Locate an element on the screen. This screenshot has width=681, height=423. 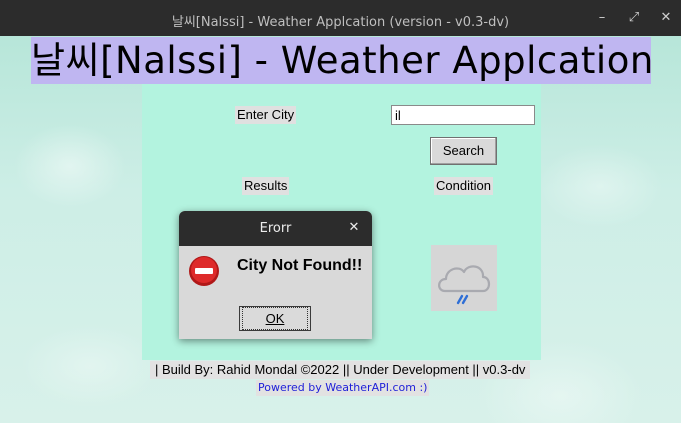
enter-city-label: Enter City is located at coordinates (266, 115).